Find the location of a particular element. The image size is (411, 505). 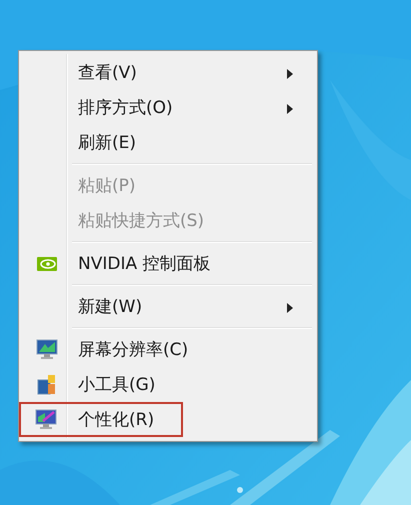

menu-item: 查看(V) is located at coordinates (168, 72).